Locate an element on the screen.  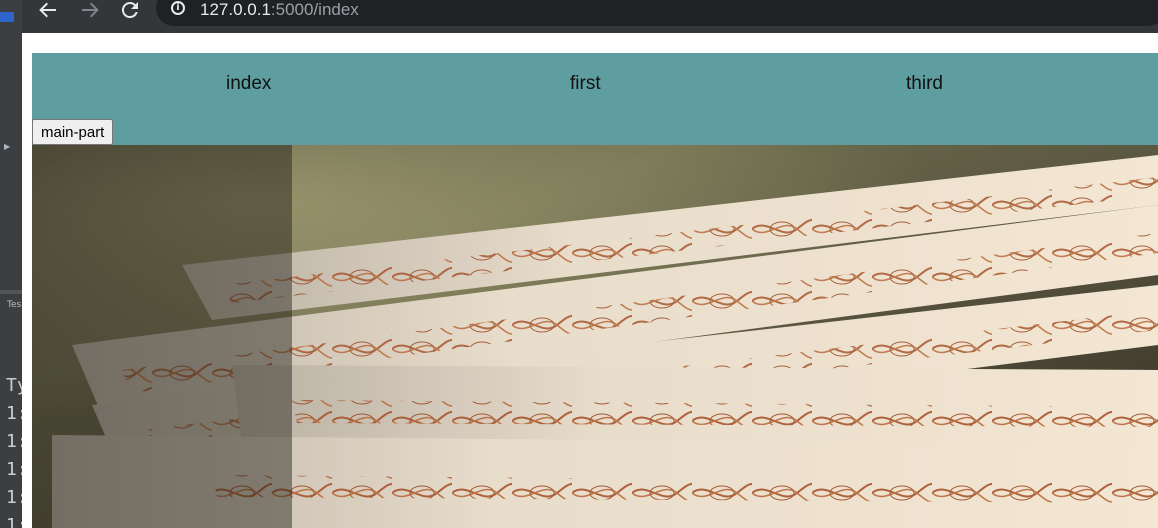
site-nav: index first third is located at coordinates (595, 84).